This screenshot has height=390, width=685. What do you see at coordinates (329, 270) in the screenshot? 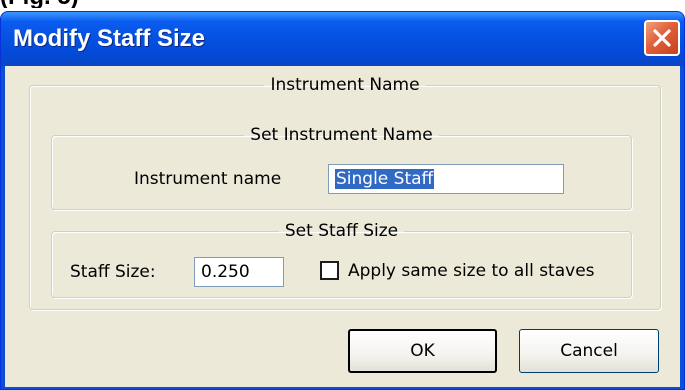
I see `apply-all-staves-checkbox` at bounding box center [329, 270].